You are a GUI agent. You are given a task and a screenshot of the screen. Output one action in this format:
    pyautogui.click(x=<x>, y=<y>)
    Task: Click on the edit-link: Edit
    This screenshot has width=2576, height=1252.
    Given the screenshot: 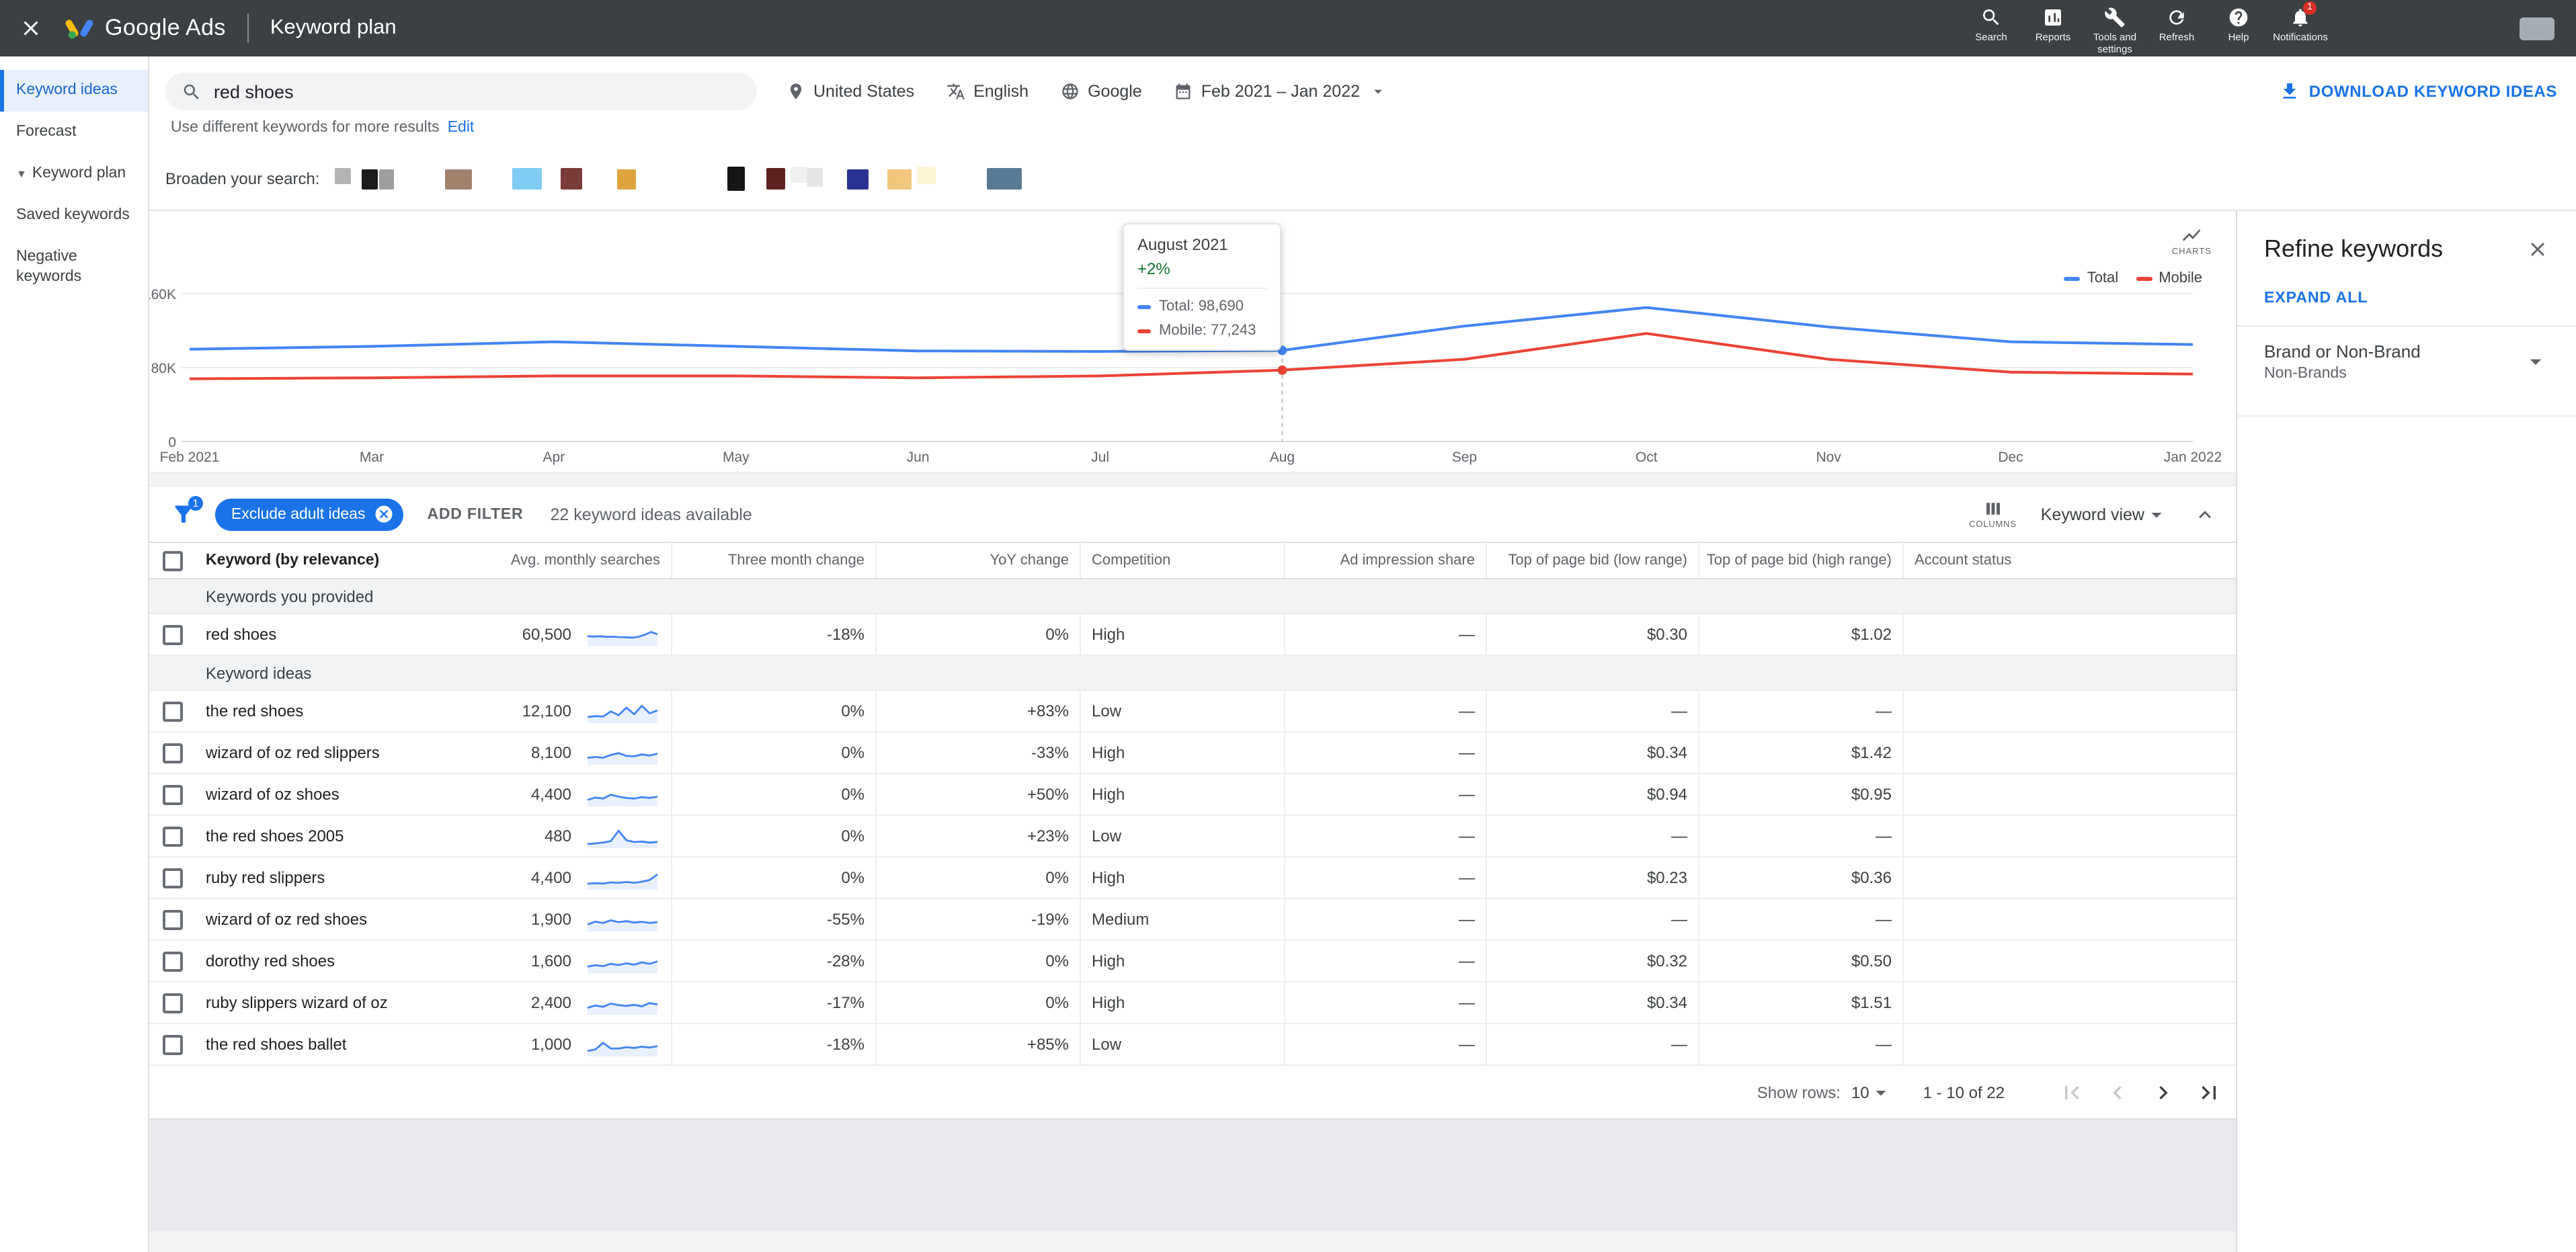 What is the action you would take?
    pyautogui.click(x=461, y=128)
    